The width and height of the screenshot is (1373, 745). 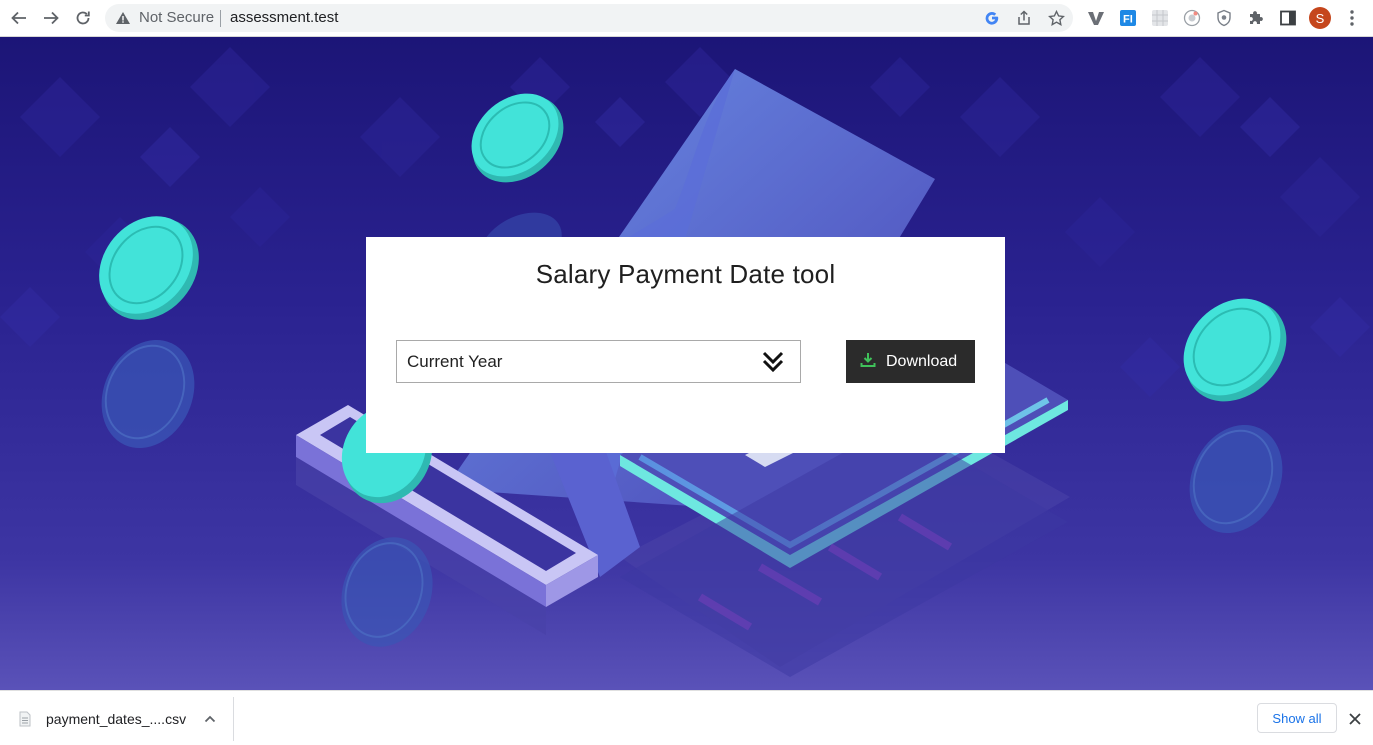 I want to click on reload-icon, so click(x=83, y=18).